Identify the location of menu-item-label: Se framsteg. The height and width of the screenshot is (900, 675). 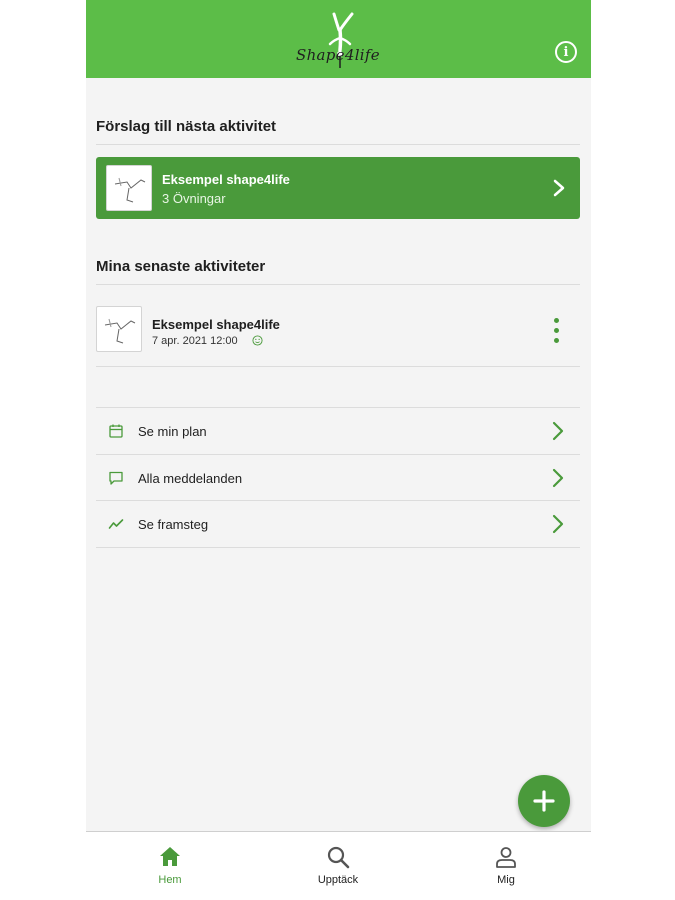
(173, 524).